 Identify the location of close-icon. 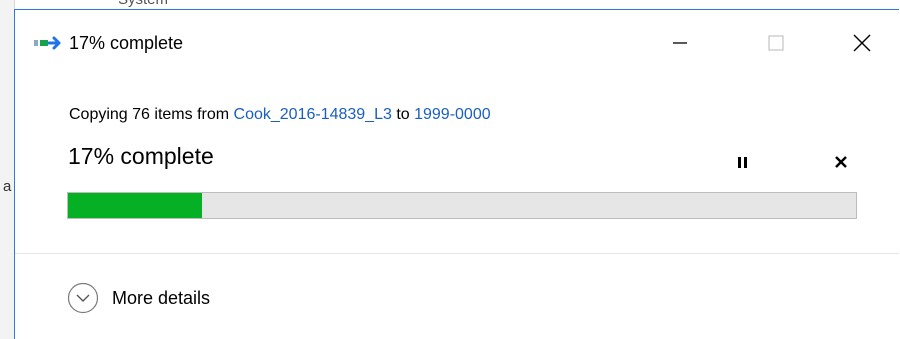
(862, 43).